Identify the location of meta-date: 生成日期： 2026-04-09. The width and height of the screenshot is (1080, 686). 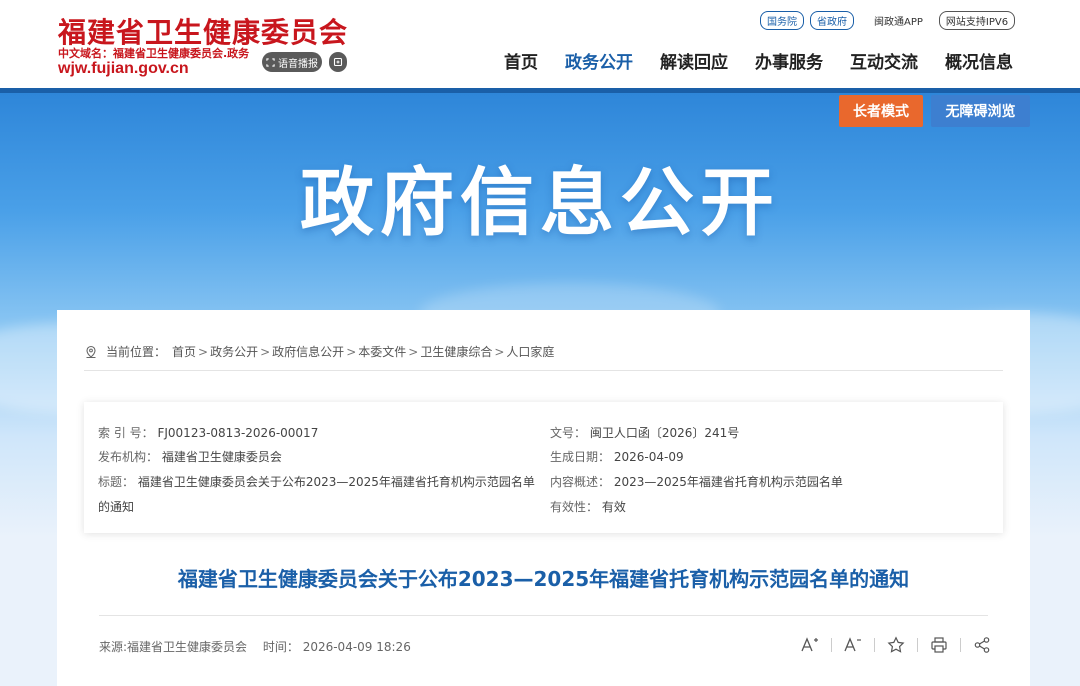
(617, 456).